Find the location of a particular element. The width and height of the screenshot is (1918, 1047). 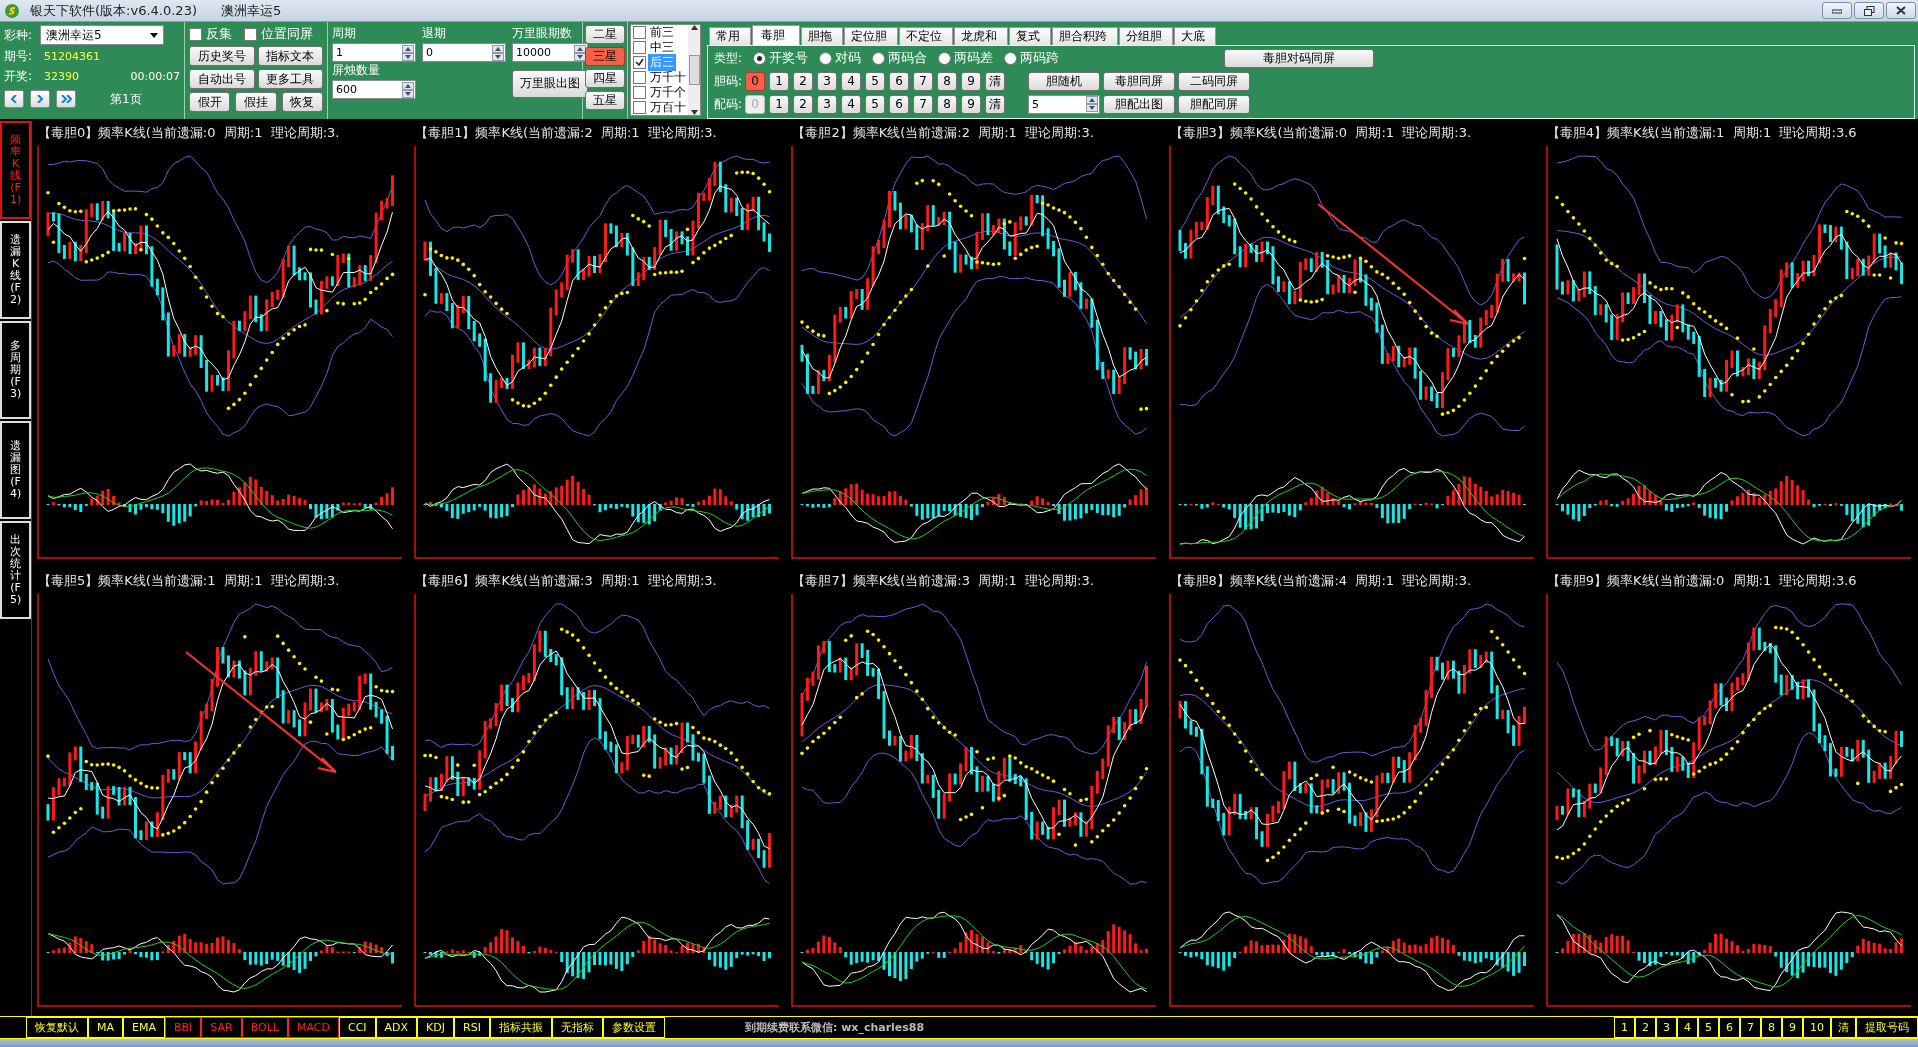

number-button: 7 is located at coordinates (1750, 1027).